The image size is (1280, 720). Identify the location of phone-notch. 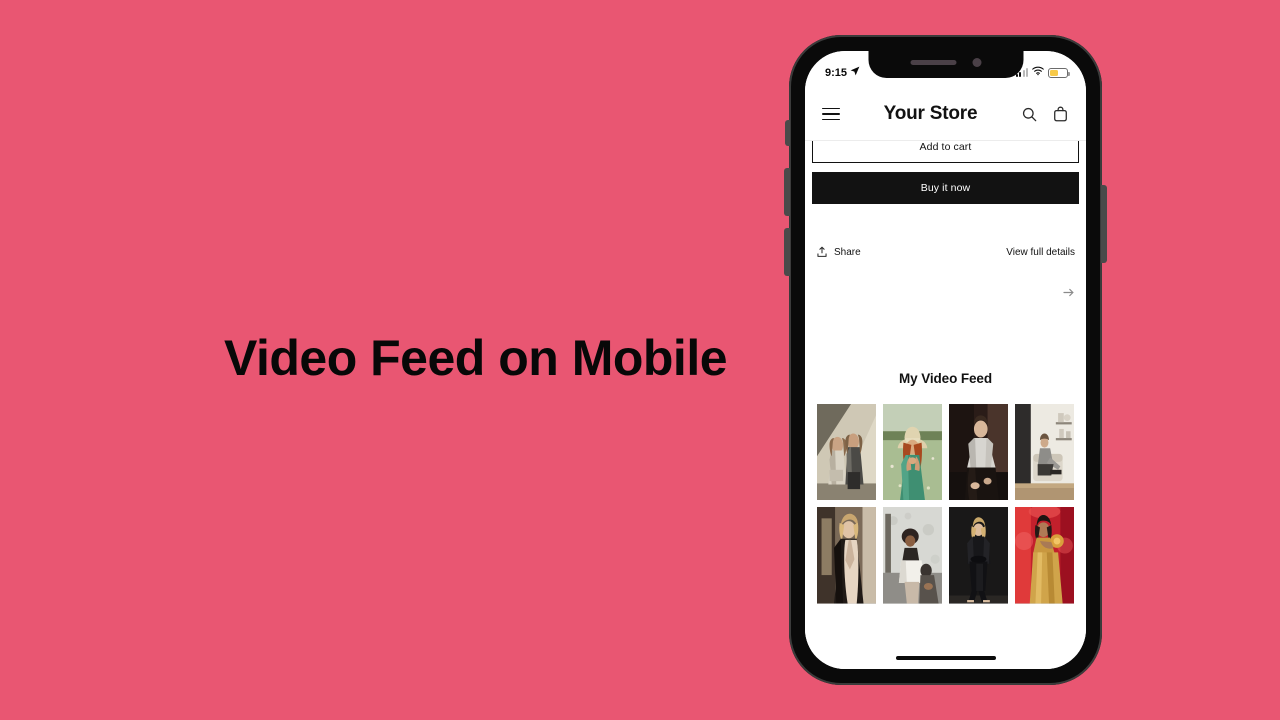
(945, 64).